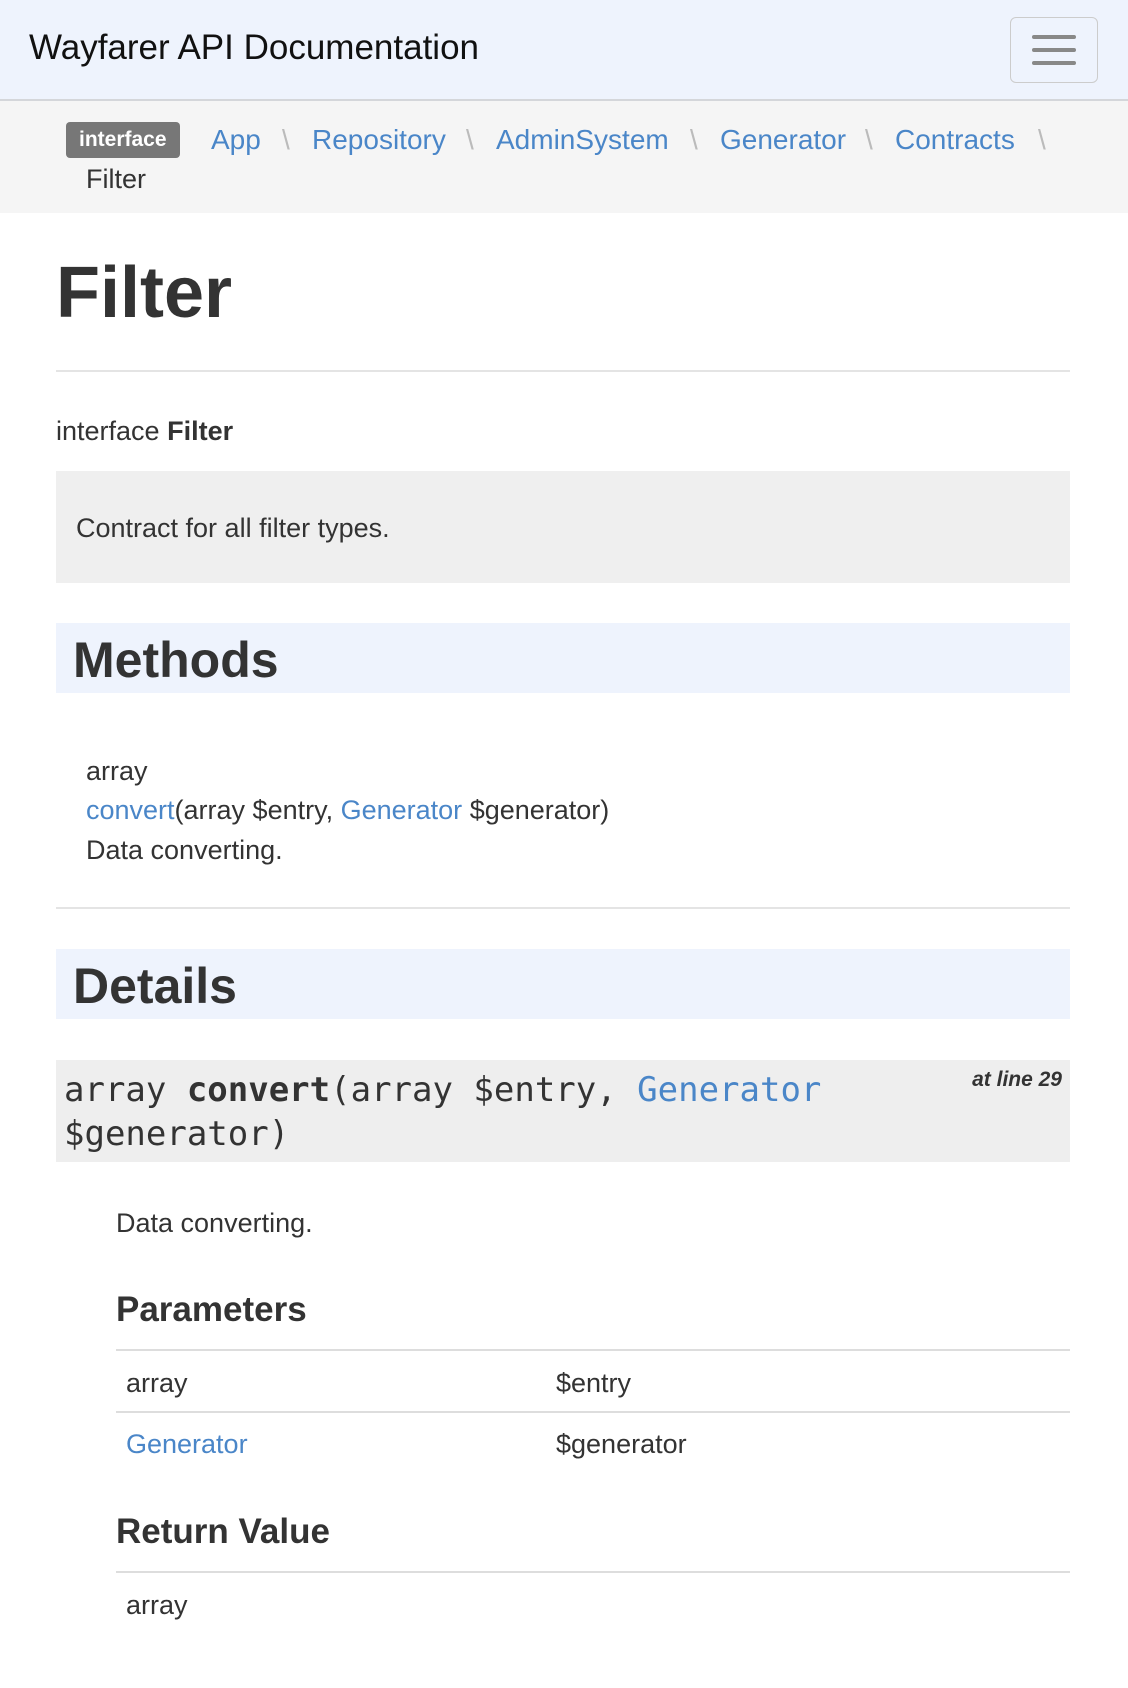  What do you see at coordinates (563, 658) in the screenshot?
I see `methods-heading: Methods` at bounding box center [563, 658].